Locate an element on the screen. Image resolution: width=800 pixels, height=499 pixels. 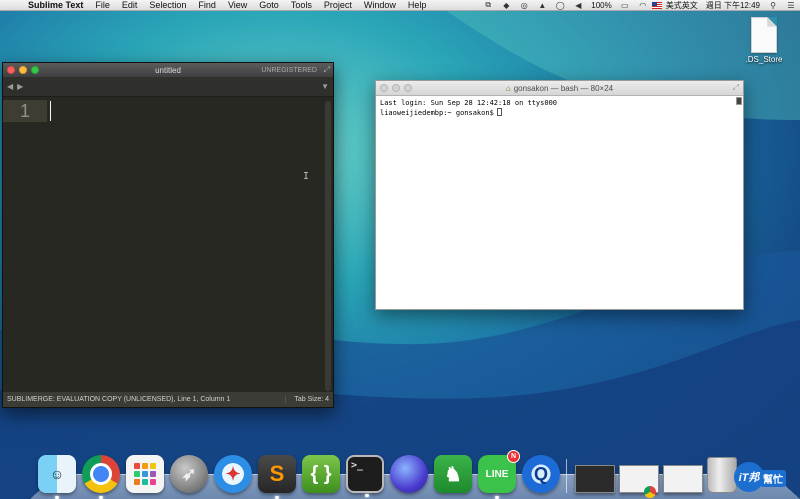
line-number: 1 is located at coordinates (25, 111).